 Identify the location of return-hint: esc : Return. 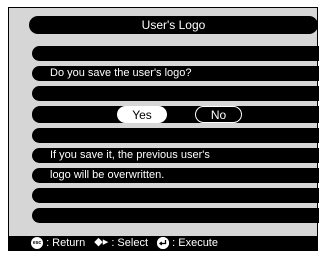
(59, 243).